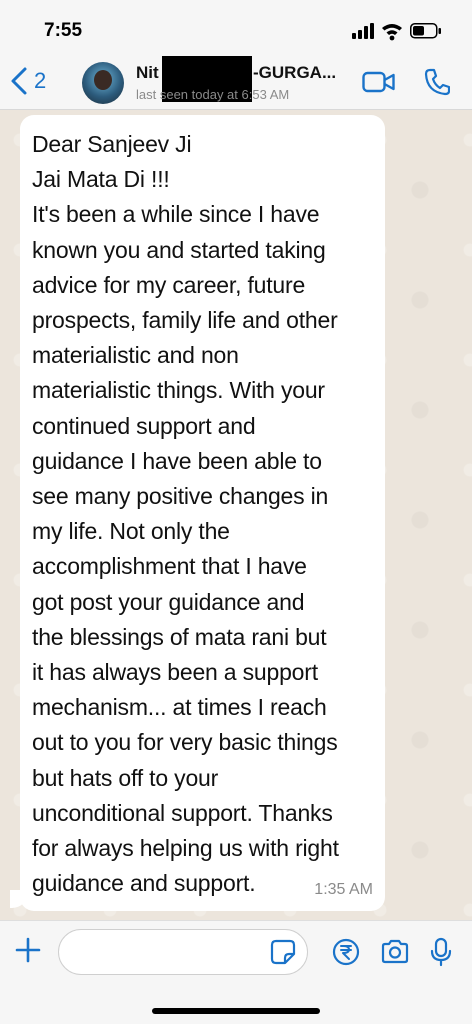 The height and width of the screenshot is (1024, 472). I want to click on payment-button, so click(346, 954).